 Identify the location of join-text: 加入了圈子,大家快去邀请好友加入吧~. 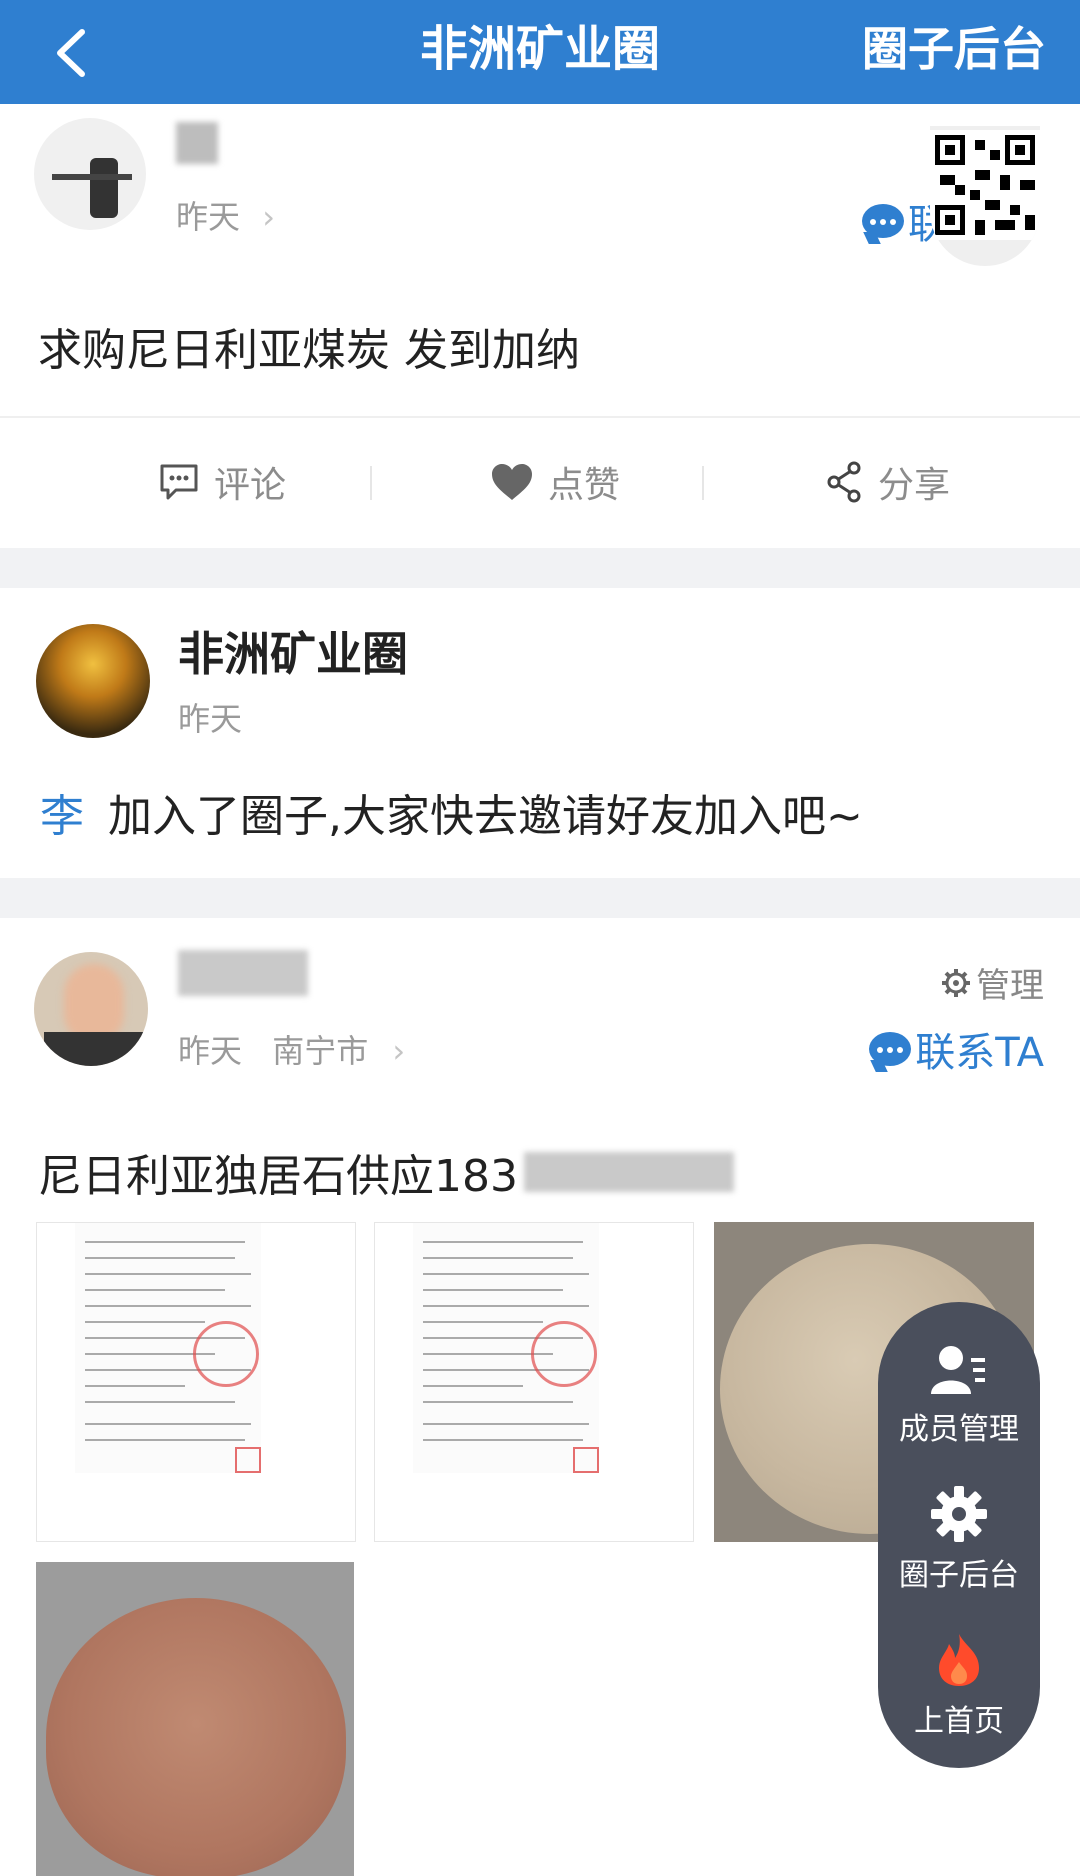
(485, 816).